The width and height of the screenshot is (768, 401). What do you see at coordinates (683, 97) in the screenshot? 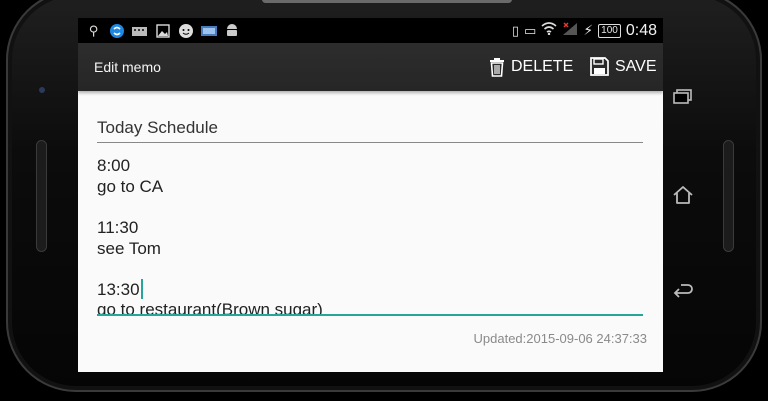
I see `recent-apps-icon` at bounding box center [683, 97].